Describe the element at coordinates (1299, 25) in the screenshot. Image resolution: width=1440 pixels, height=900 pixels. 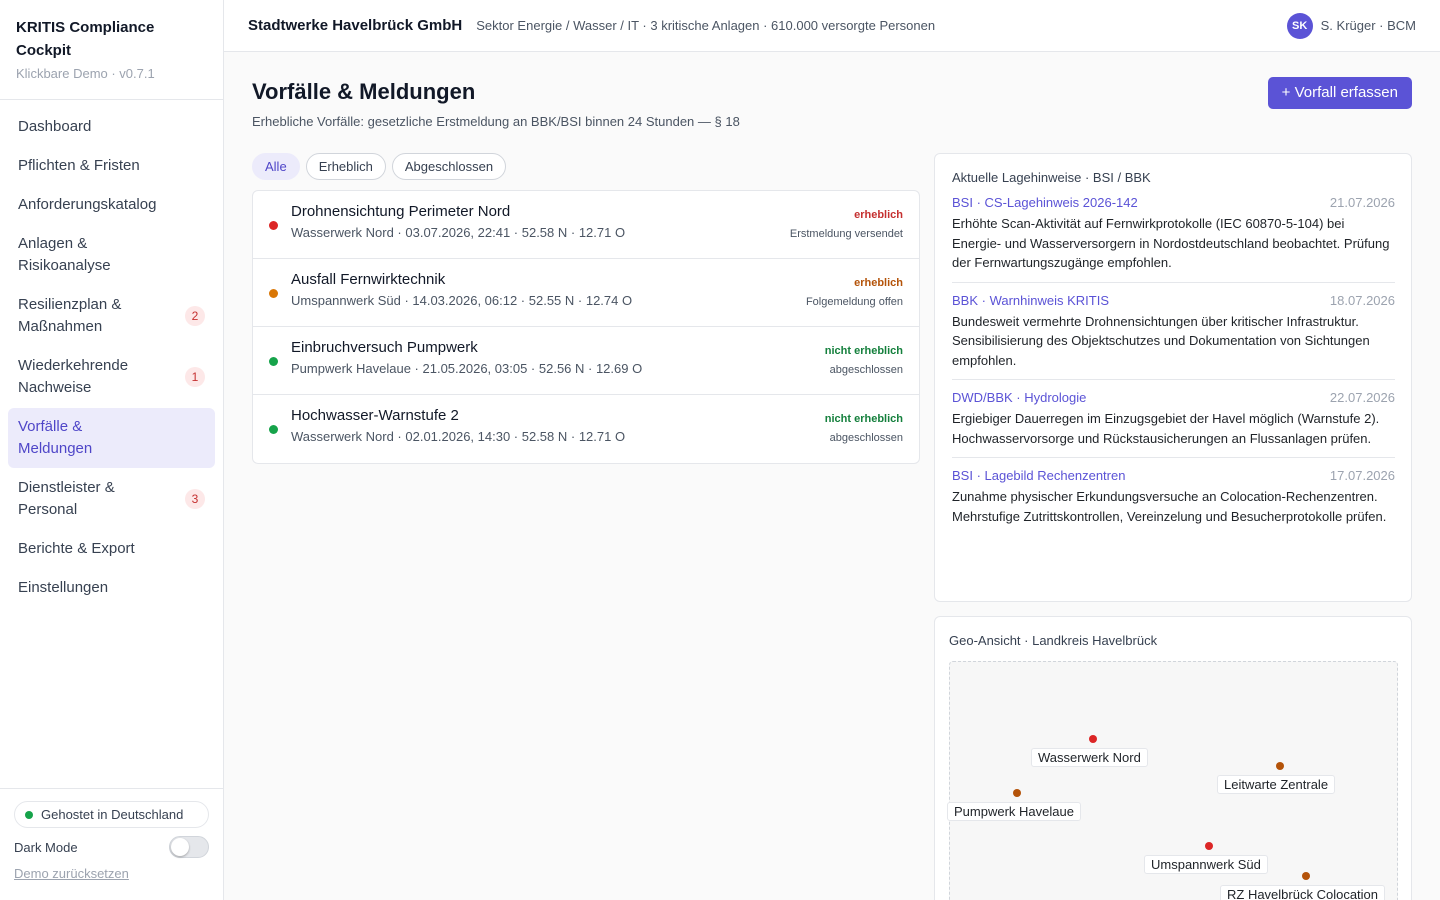
I see `avatar: SK` at that location.